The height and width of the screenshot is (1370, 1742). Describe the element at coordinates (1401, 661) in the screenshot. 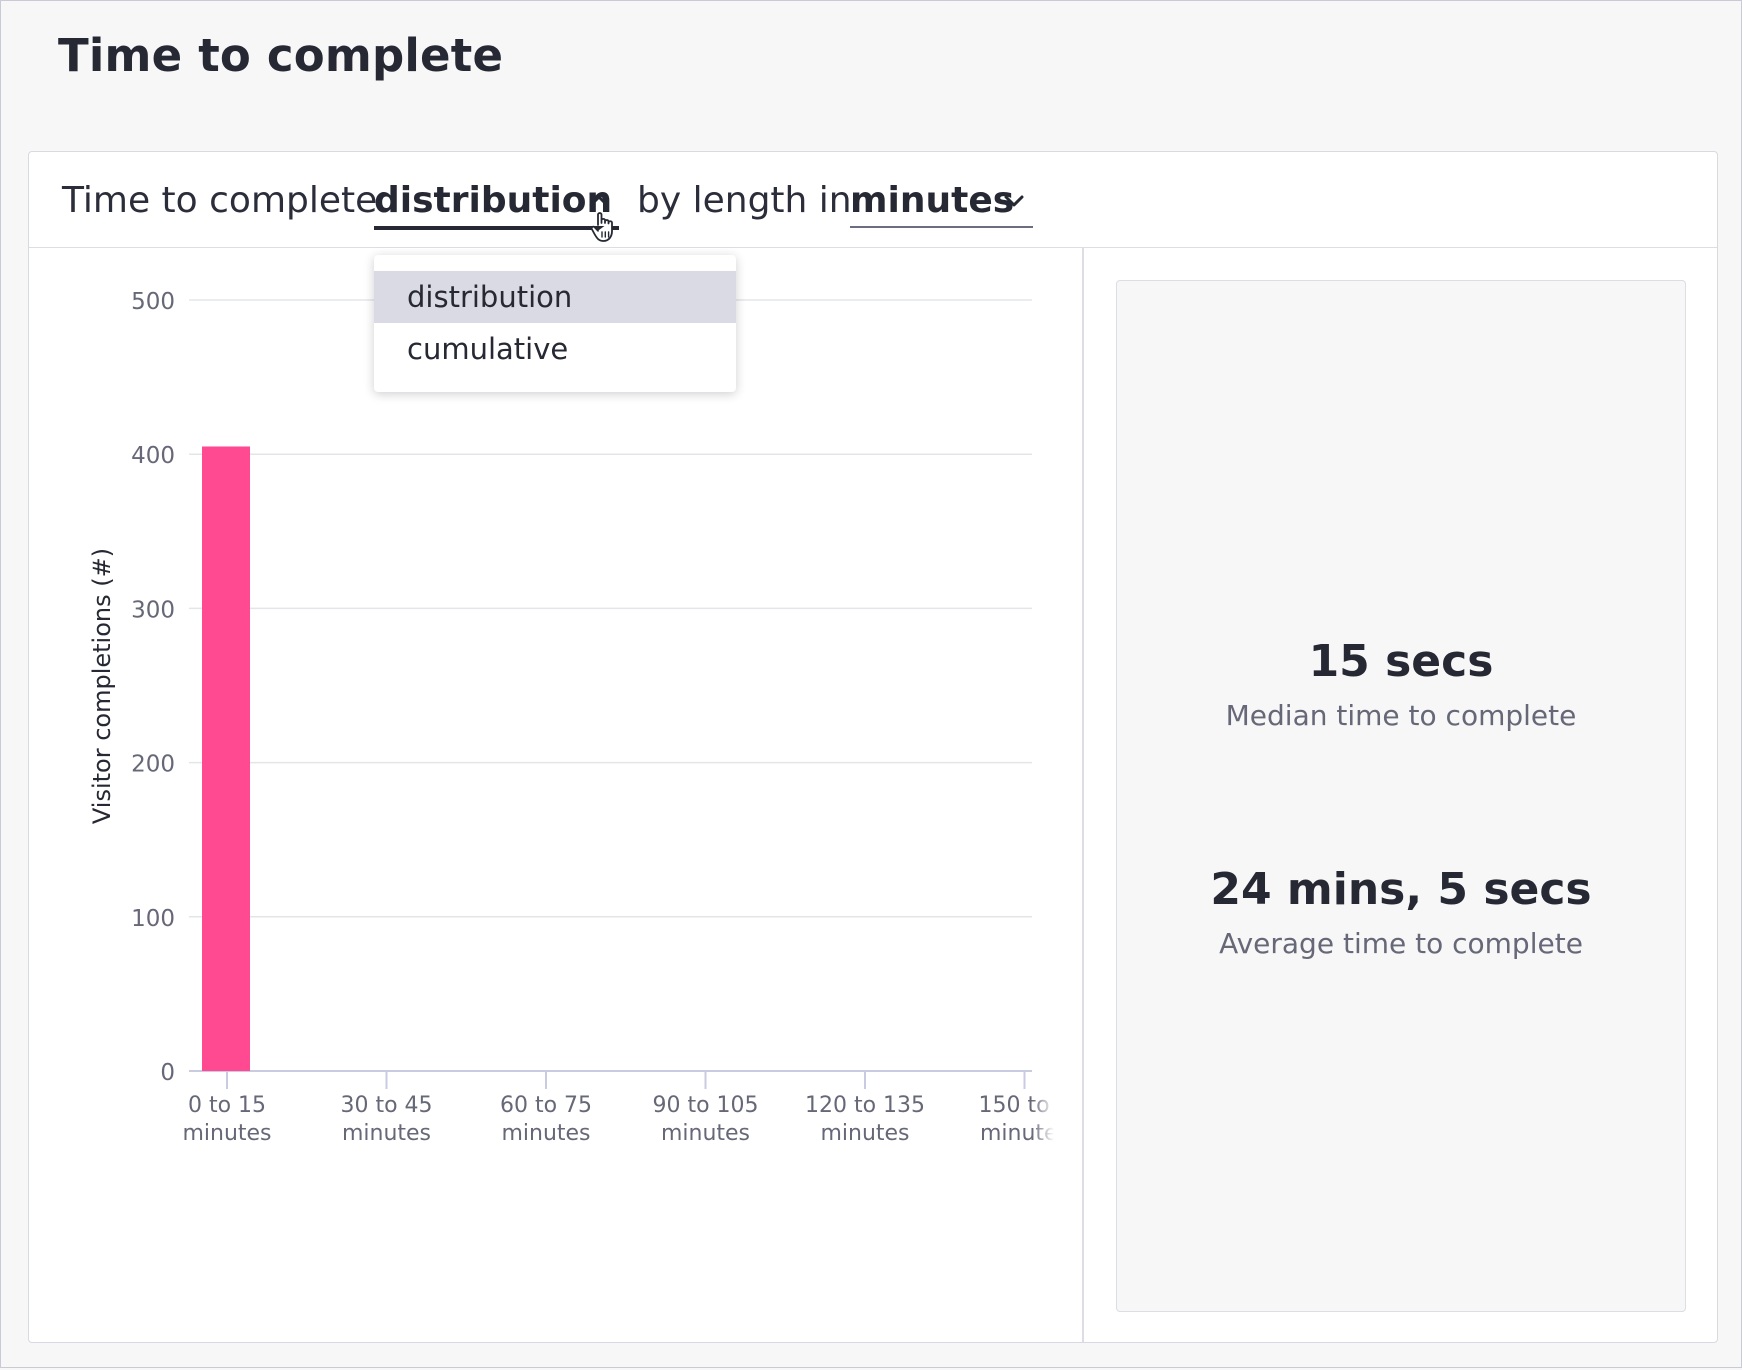

I see `median-time-value: 15 secs` at that location.